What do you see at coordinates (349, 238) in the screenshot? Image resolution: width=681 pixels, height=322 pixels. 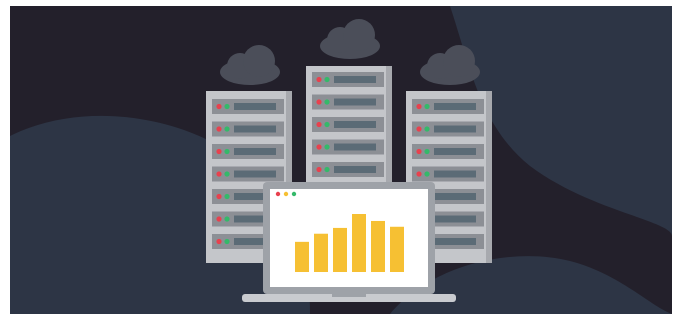 I see `laptop-screen` at bounding box center [349, 238].